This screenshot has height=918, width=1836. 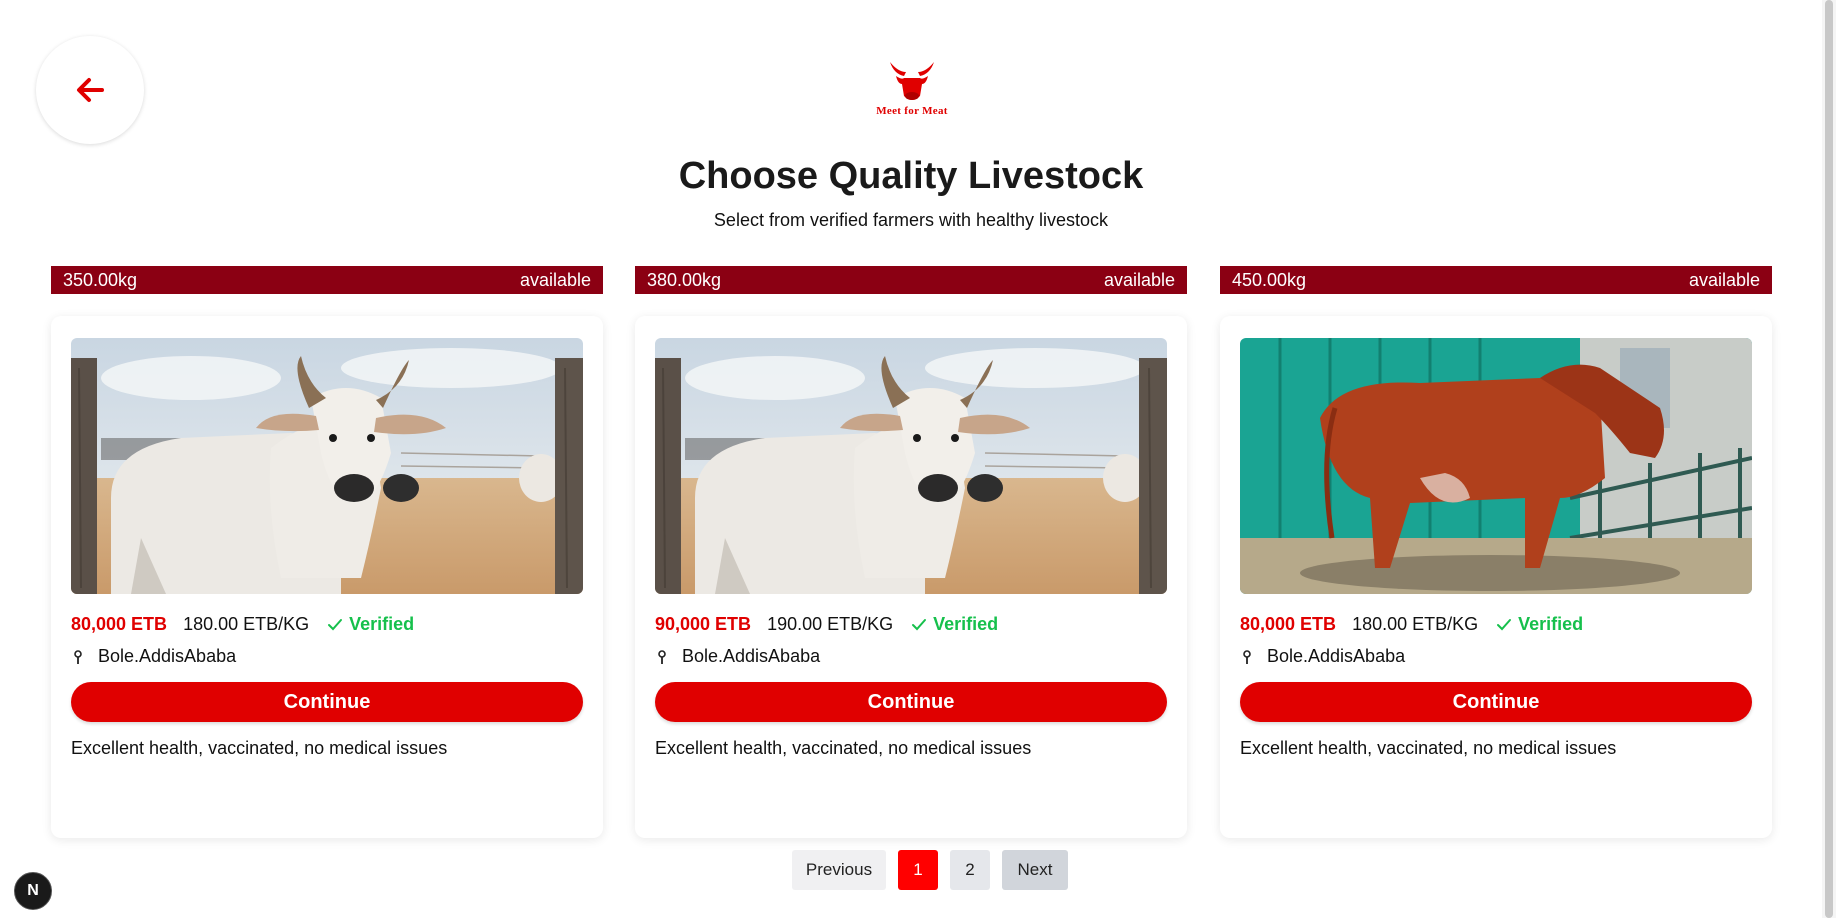 What do you see at coordinates (684, 279) in the screenshot?
I see `weight-label: 380.00kg` at bounding box center [684, 279].